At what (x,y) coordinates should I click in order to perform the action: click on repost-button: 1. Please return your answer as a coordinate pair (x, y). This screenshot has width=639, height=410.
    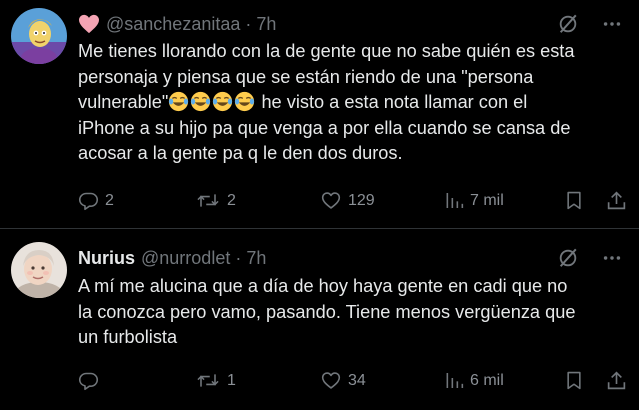
    Looking at the image, I should click on (215, 380).